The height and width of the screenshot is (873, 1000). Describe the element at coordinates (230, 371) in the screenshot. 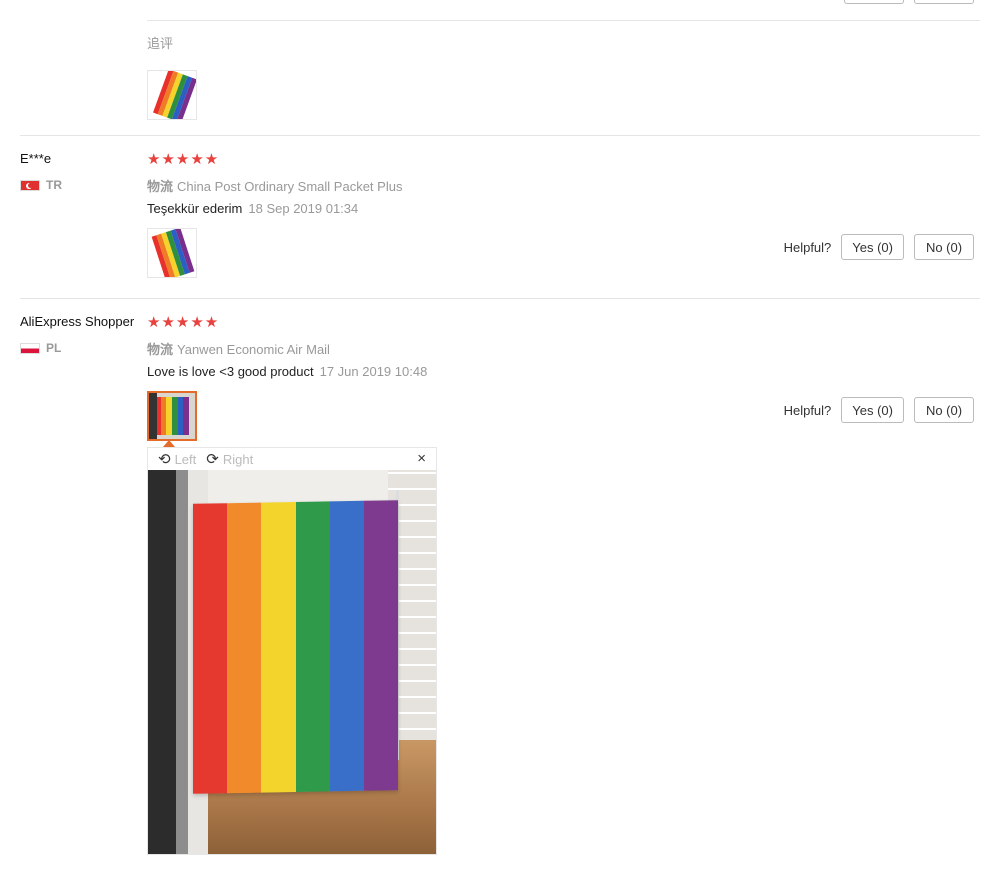

I see `review-body: Love is love <3 good product` at that location.